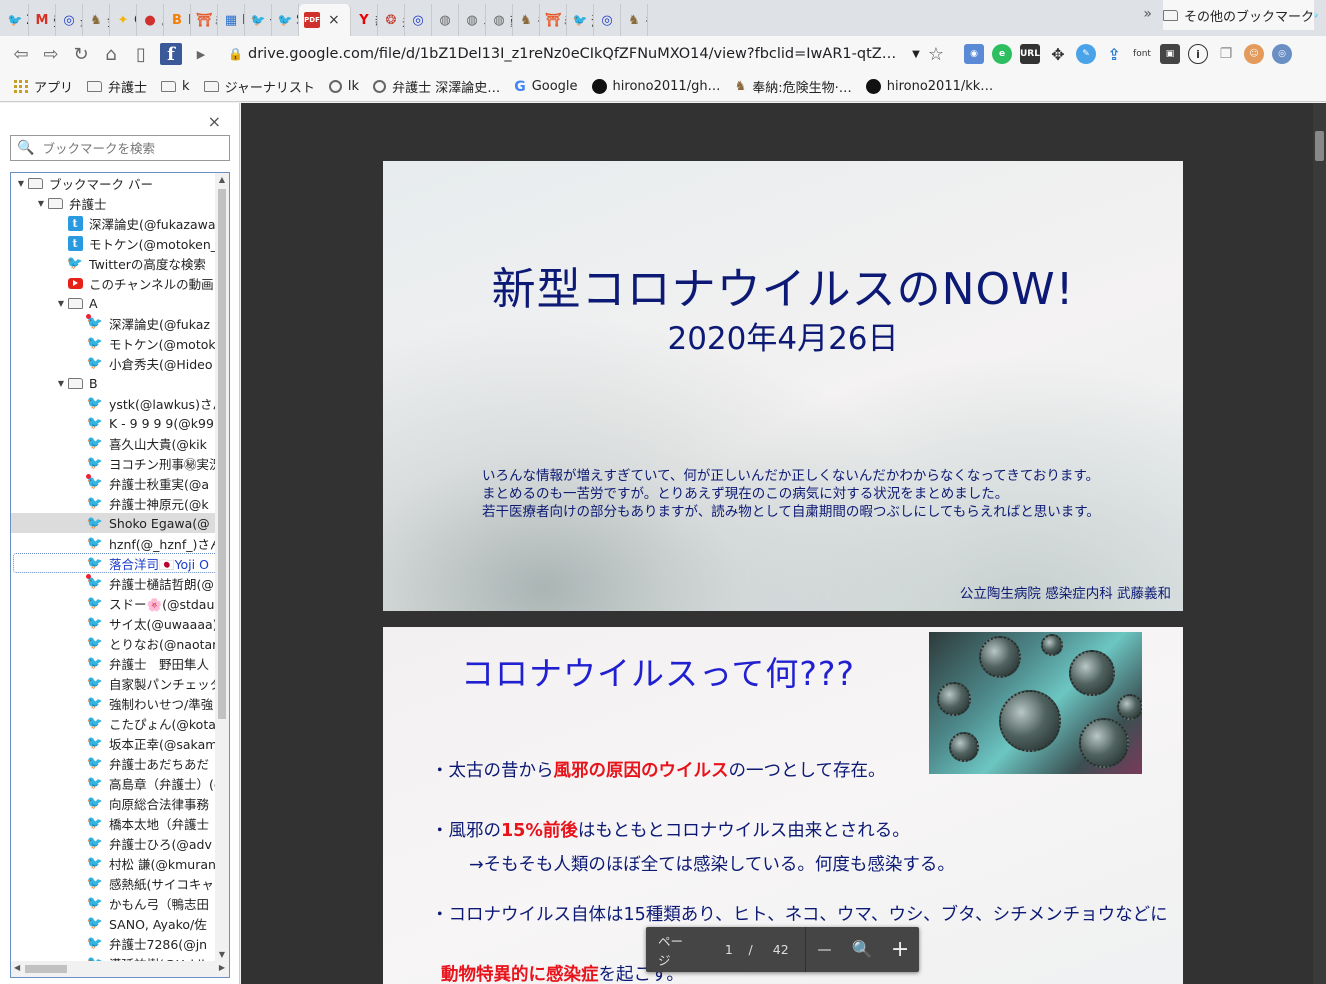  What do you see at coordinates (113, 383) in the screenshot?
I see `tree-folder: ▼ B` at bounding box center [113, 383].